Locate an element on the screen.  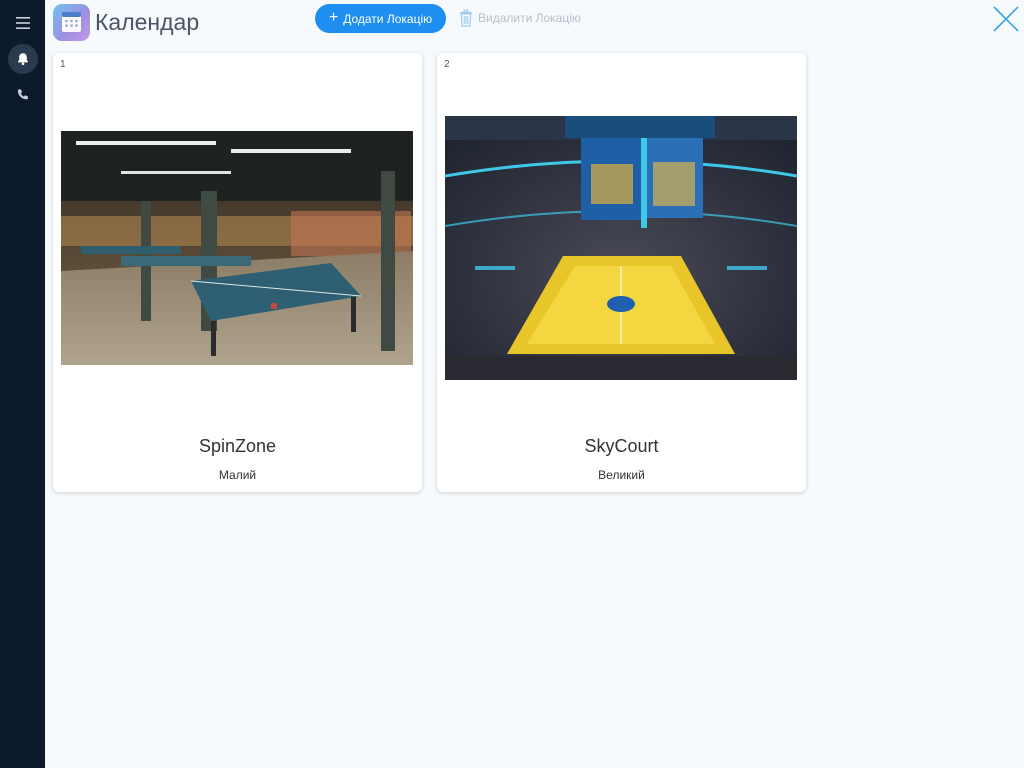
add-location-label: Додати Локацію is located at coordinates (388, 18).